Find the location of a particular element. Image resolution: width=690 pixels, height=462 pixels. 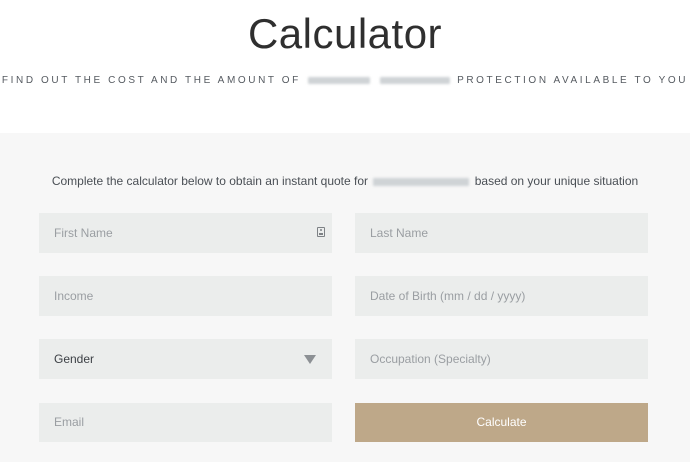

email-placeholder: Email is located at coordinates (69, 422).